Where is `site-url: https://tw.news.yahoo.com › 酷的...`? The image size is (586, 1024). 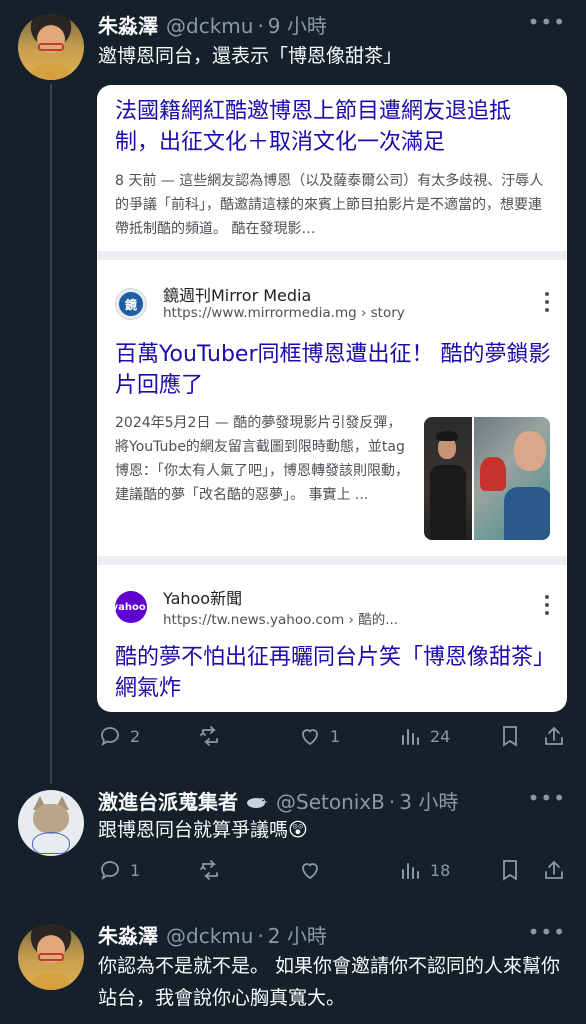 site-url: https://tw.news.yahoo.com › 酷的... is located at coordinates (281, 620).